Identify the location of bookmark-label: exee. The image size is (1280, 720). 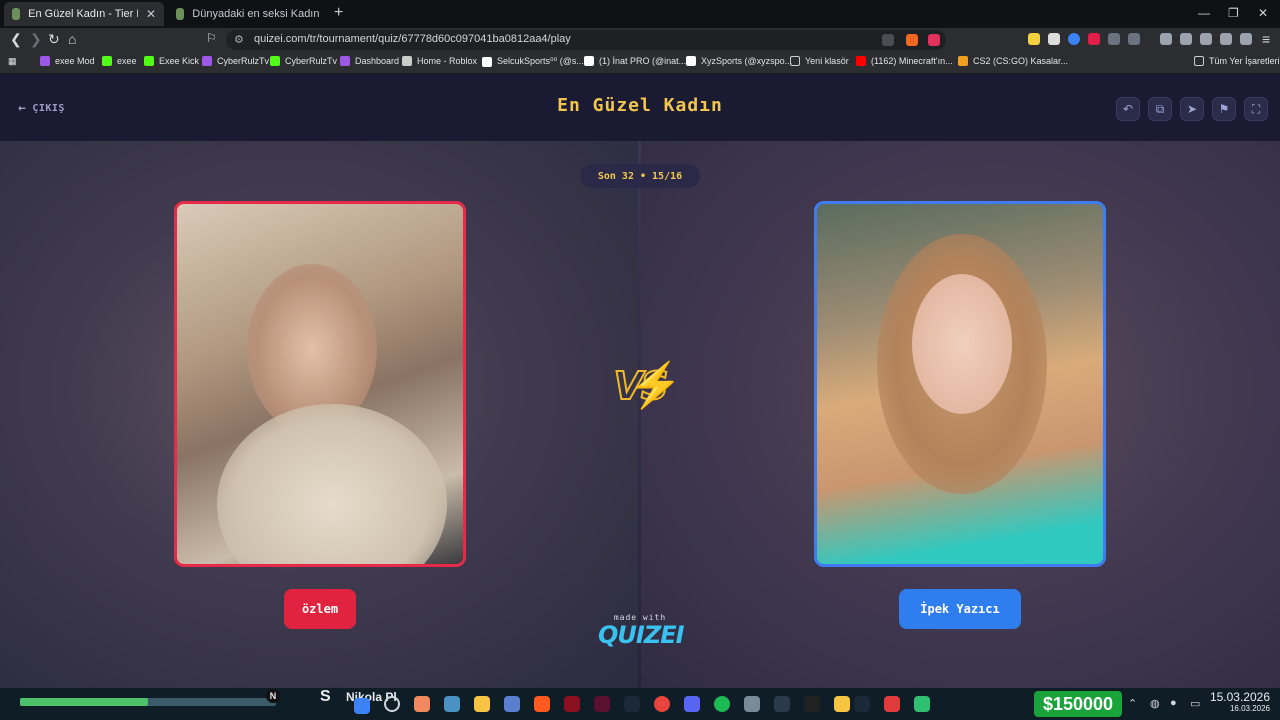
(127, 61).